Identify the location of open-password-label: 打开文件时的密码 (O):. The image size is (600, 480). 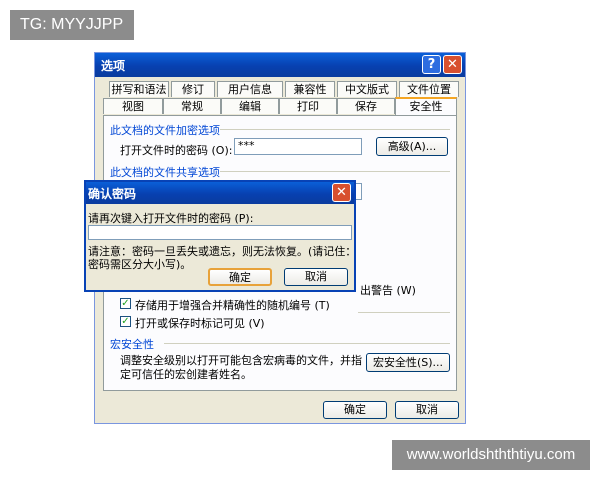
(176, 150).